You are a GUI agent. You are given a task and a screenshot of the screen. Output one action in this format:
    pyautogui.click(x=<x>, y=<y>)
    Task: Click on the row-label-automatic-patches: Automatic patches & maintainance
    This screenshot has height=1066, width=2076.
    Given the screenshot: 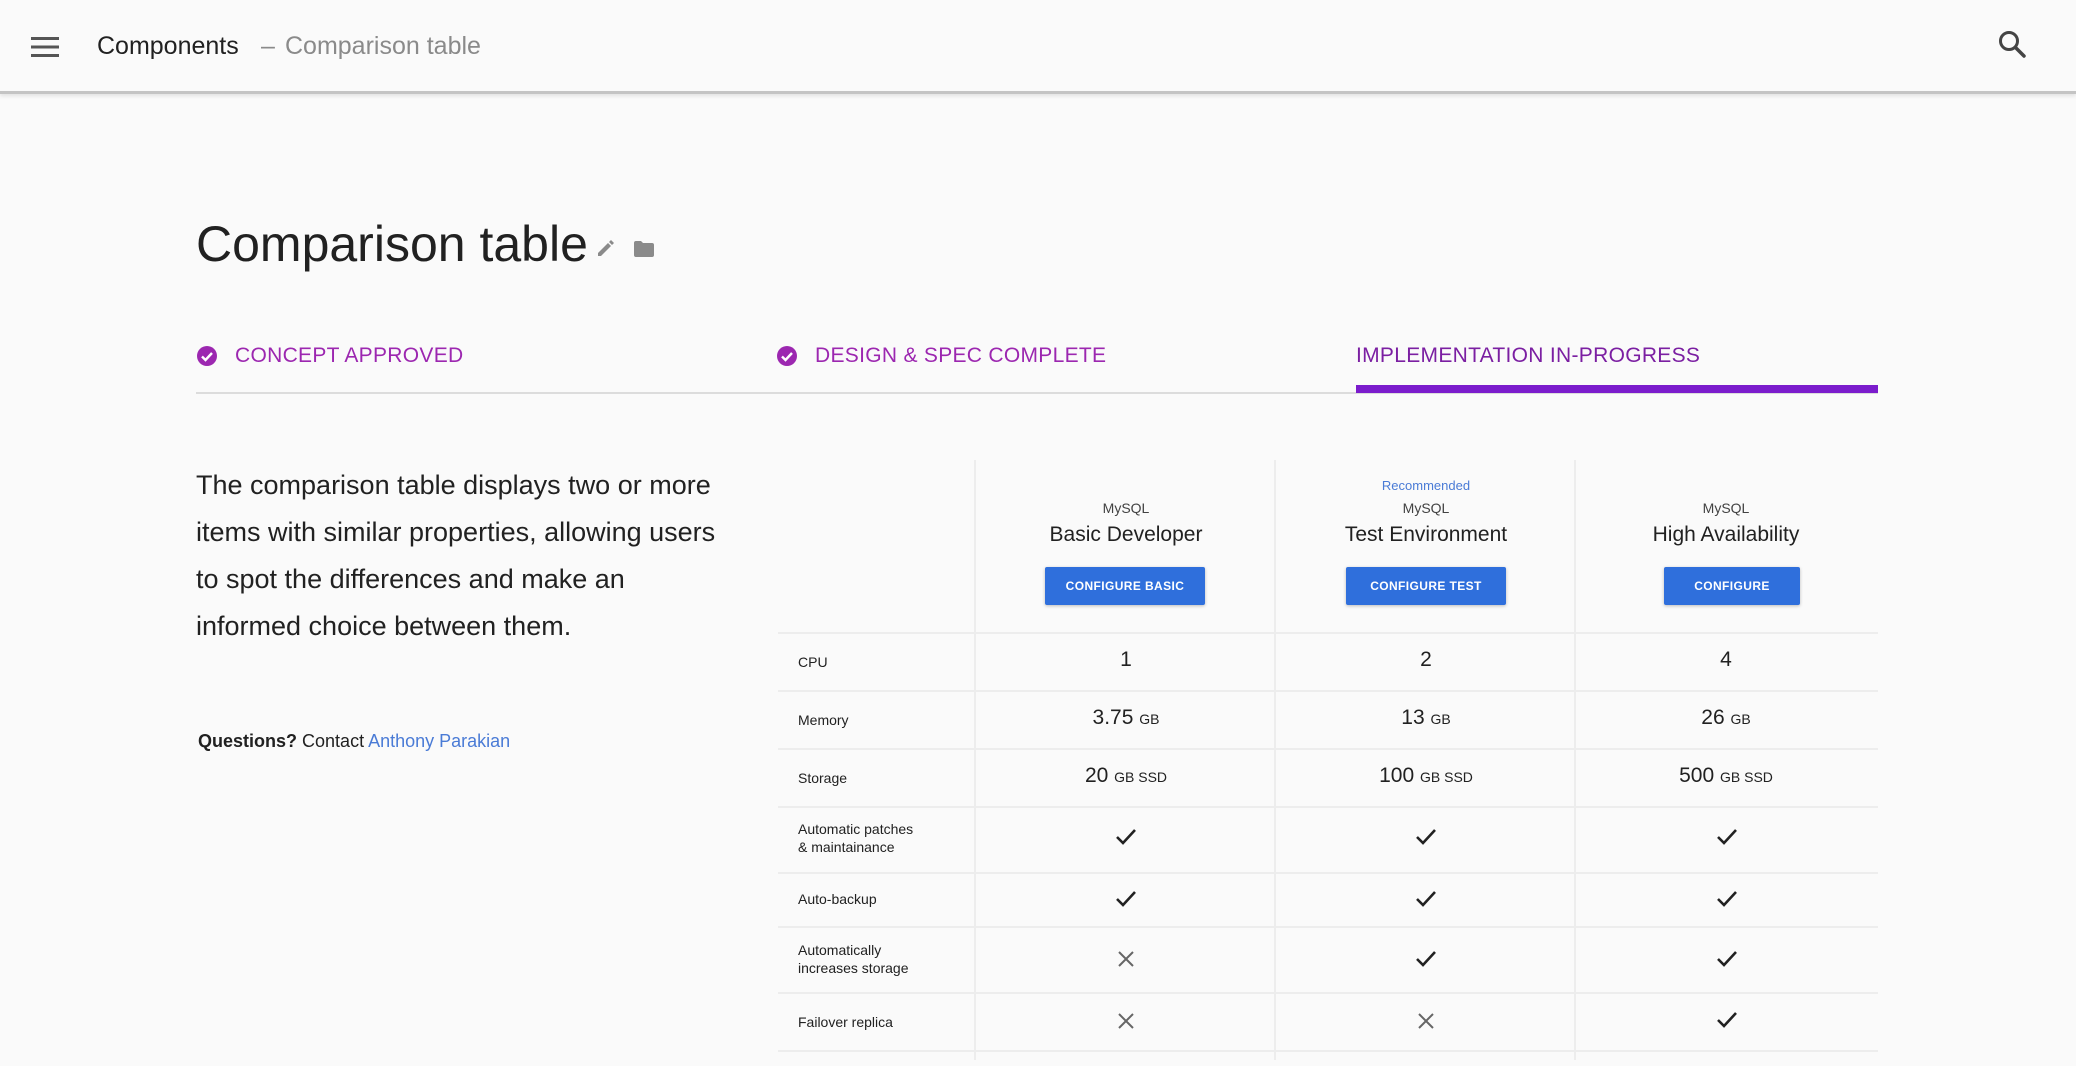 What is the action you would take?
    pyautogui.click(x=855, y=838)
    